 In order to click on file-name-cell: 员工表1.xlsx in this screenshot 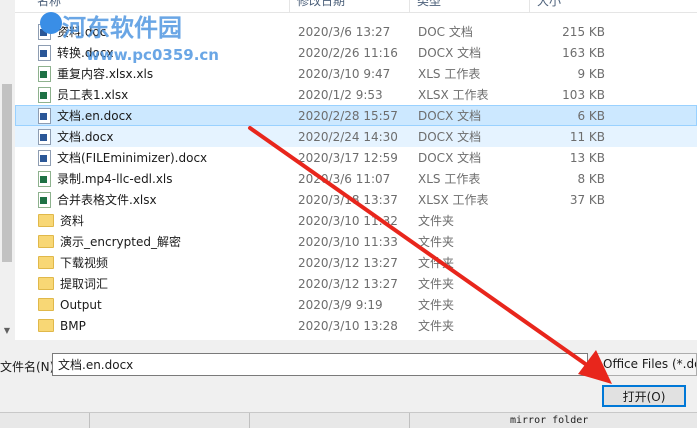, I will do `click(153, 94)`.